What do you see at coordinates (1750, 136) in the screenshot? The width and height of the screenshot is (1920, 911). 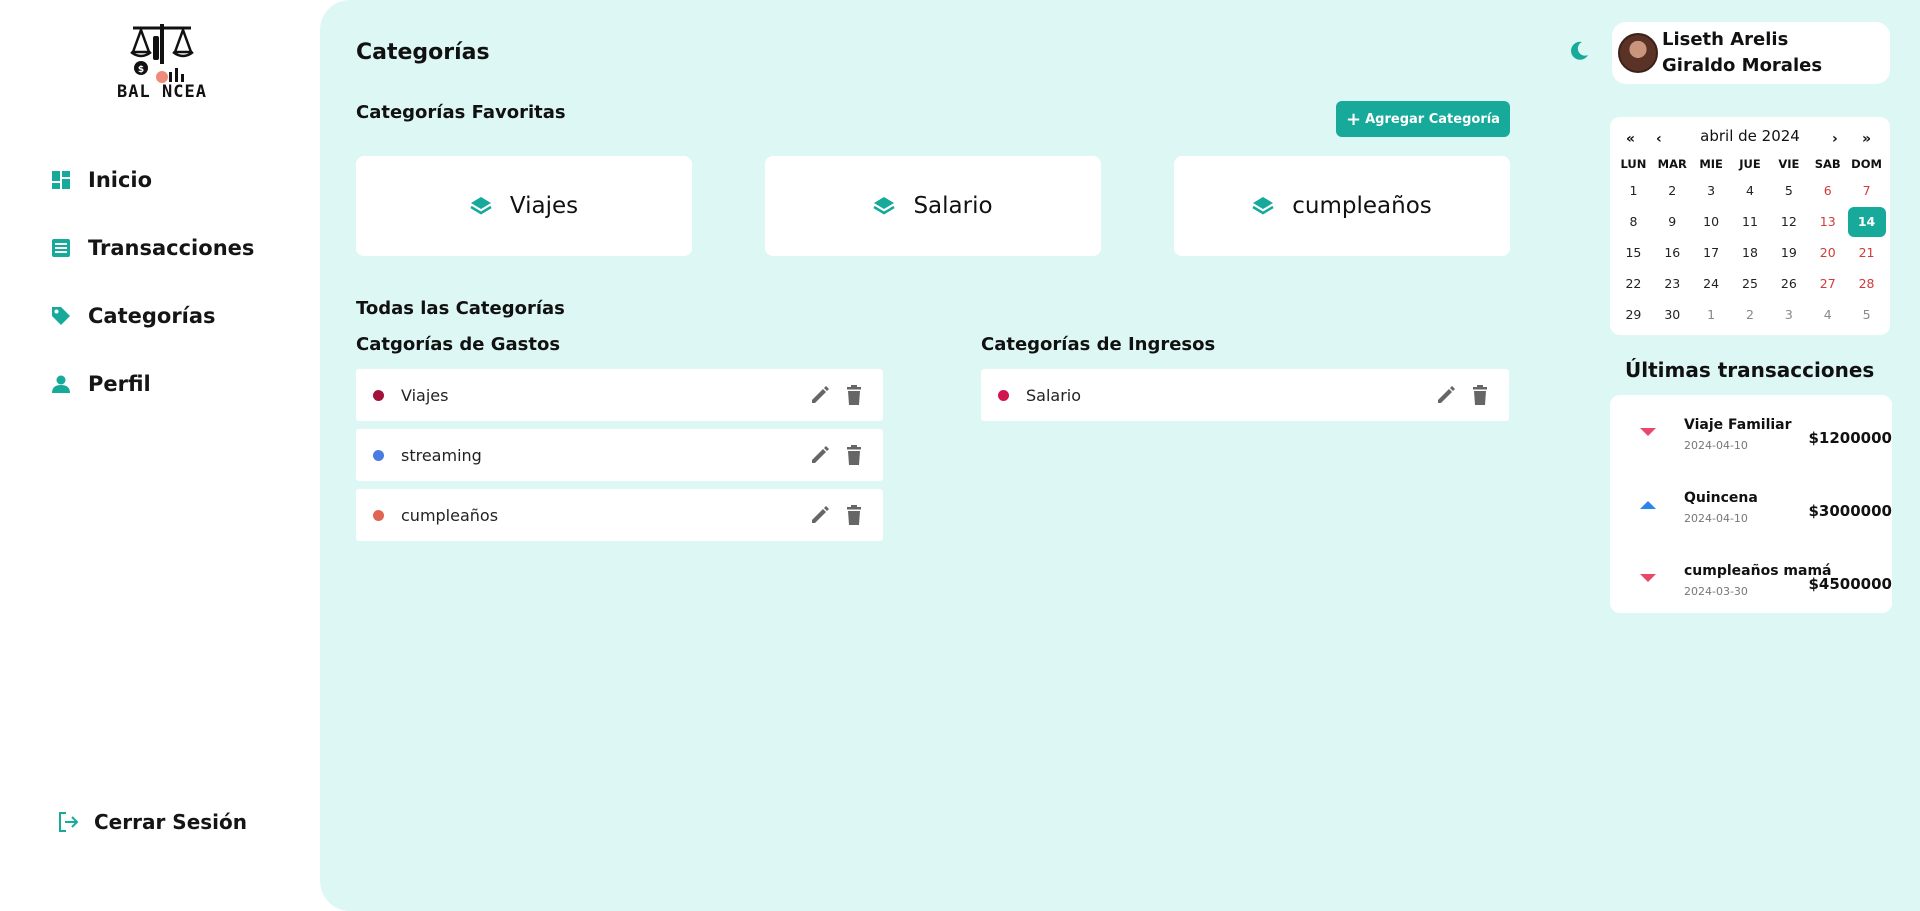 I see `calendar-month-title: abril de 2024` at bounding box center [1750, 136].